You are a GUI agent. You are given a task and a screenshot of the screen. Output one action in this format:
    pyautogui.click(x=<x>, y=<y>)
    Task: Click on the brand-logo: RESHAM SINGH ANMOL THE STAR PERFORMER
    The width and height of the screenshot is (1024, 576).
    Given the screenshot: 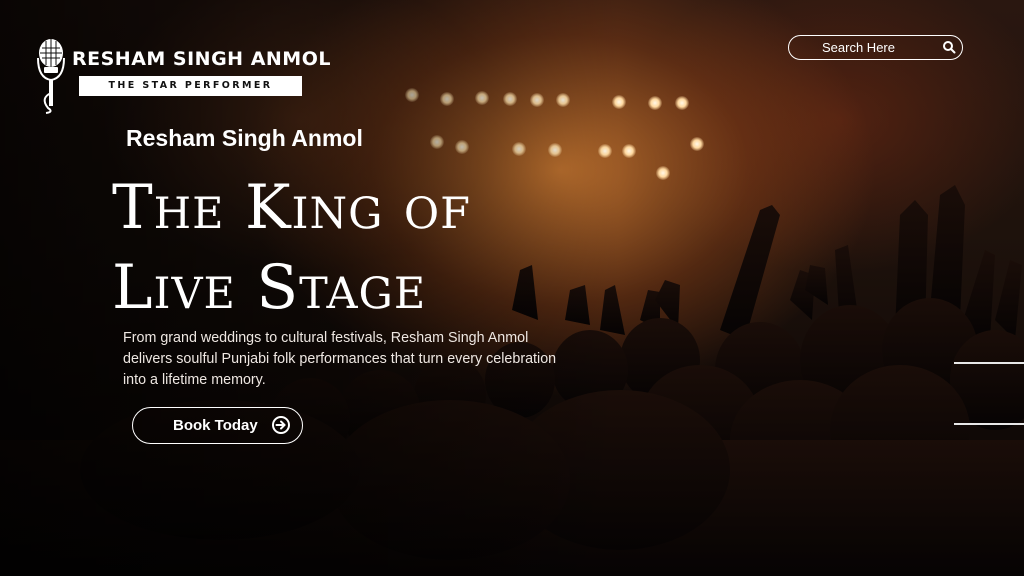 What is the action you would take?
    pyautogui.click(x=182, y=76)
    